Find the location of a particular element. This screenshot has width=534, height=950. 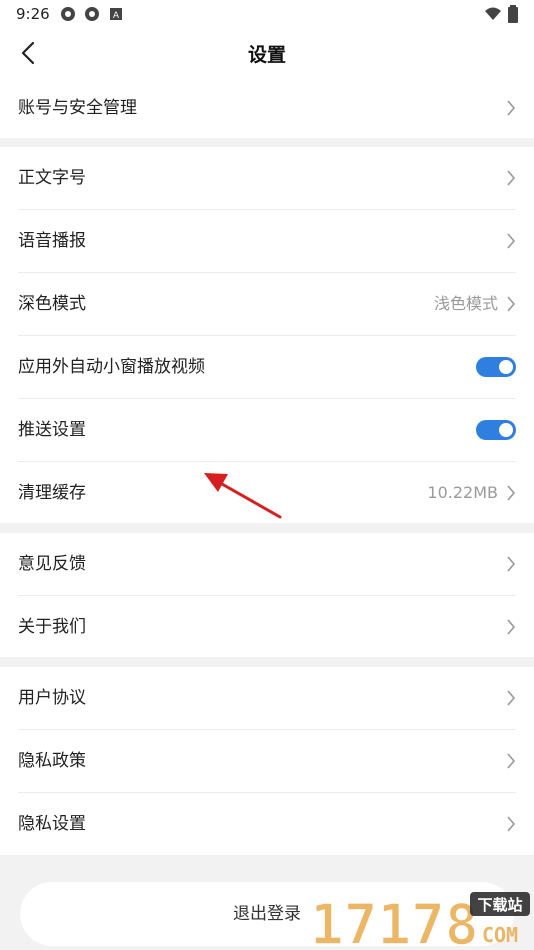

status-bar: 9:26 A is located at coordinates (267, 14).